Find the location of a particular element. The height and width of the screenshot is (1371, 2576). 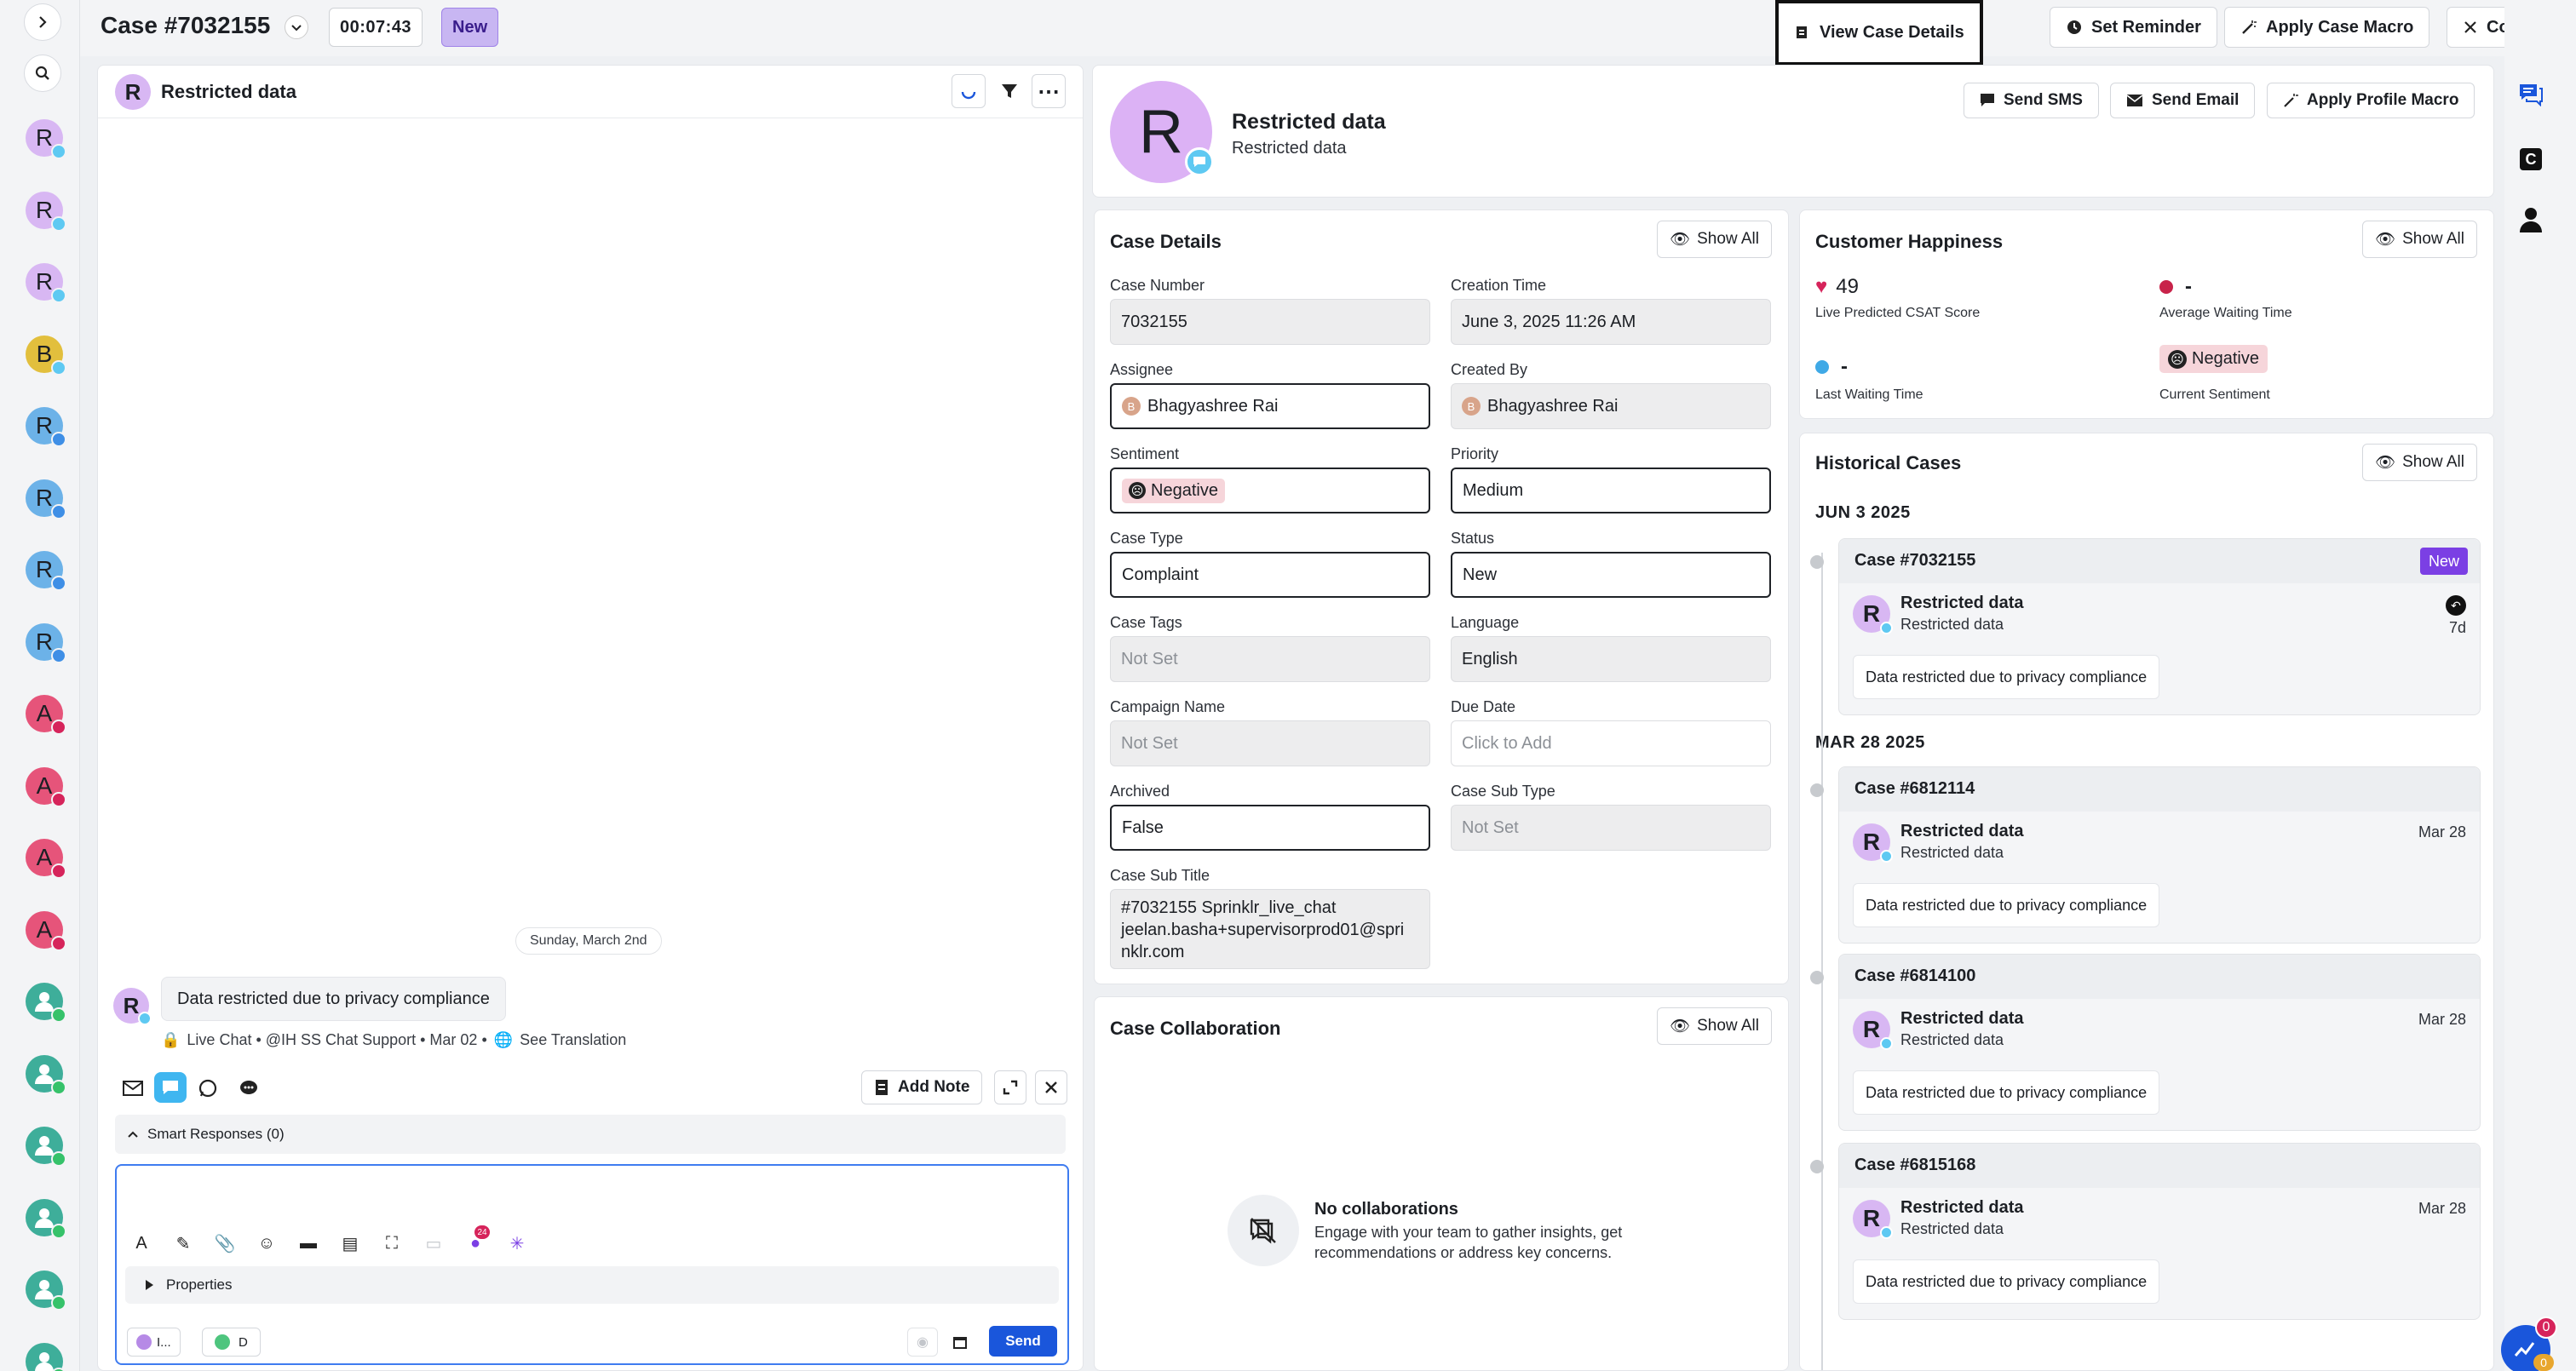

see-translation-link: See Translation is located at coordinates (573, 1040).